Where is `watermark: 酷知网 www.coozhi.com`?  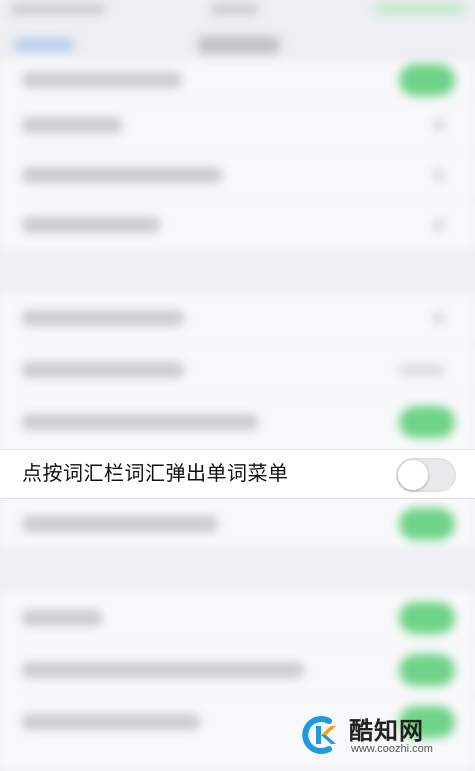 watermark: 酷知网 www.coozhi.com is located at coordinates (379, 735).